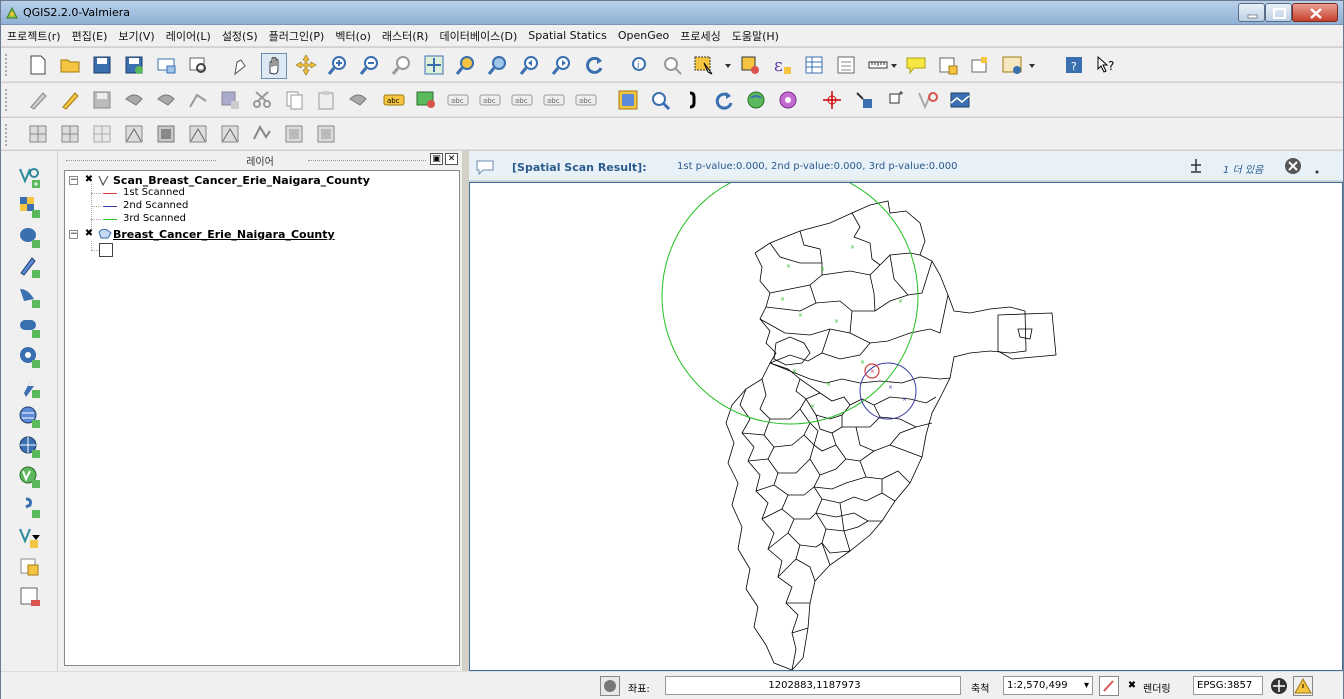  What do you see at coordinates (263, 234) in the screenshot?
I see `layer-row-breast-cancer: − ✖ Breast_Cancer_Erie_Naigara_County` at bounding box center [263, 234].